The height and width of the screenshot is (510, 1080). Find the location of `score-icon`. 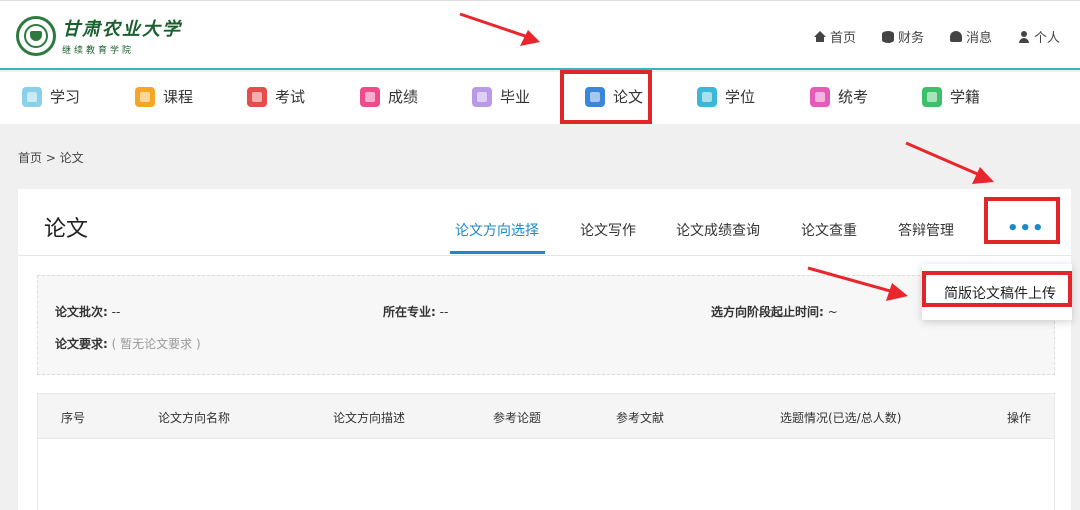

score-icon is located at coordinates (370, 96).